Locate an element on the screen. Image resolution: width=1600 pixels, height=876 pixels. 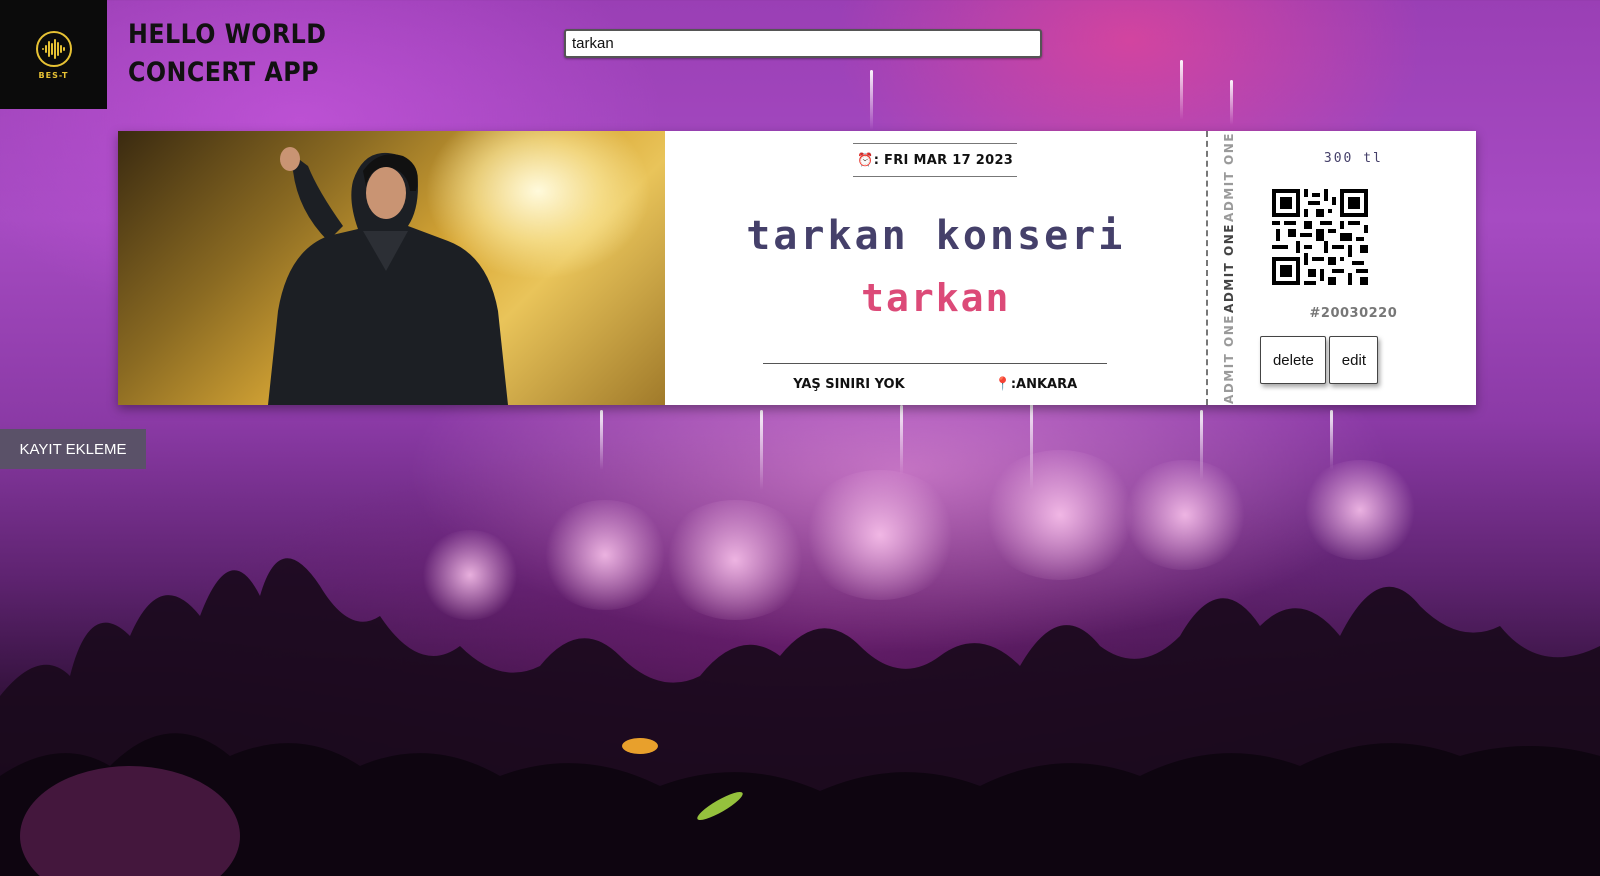
location-pin-icon: 📍 is located at coordinates (1002, 384).